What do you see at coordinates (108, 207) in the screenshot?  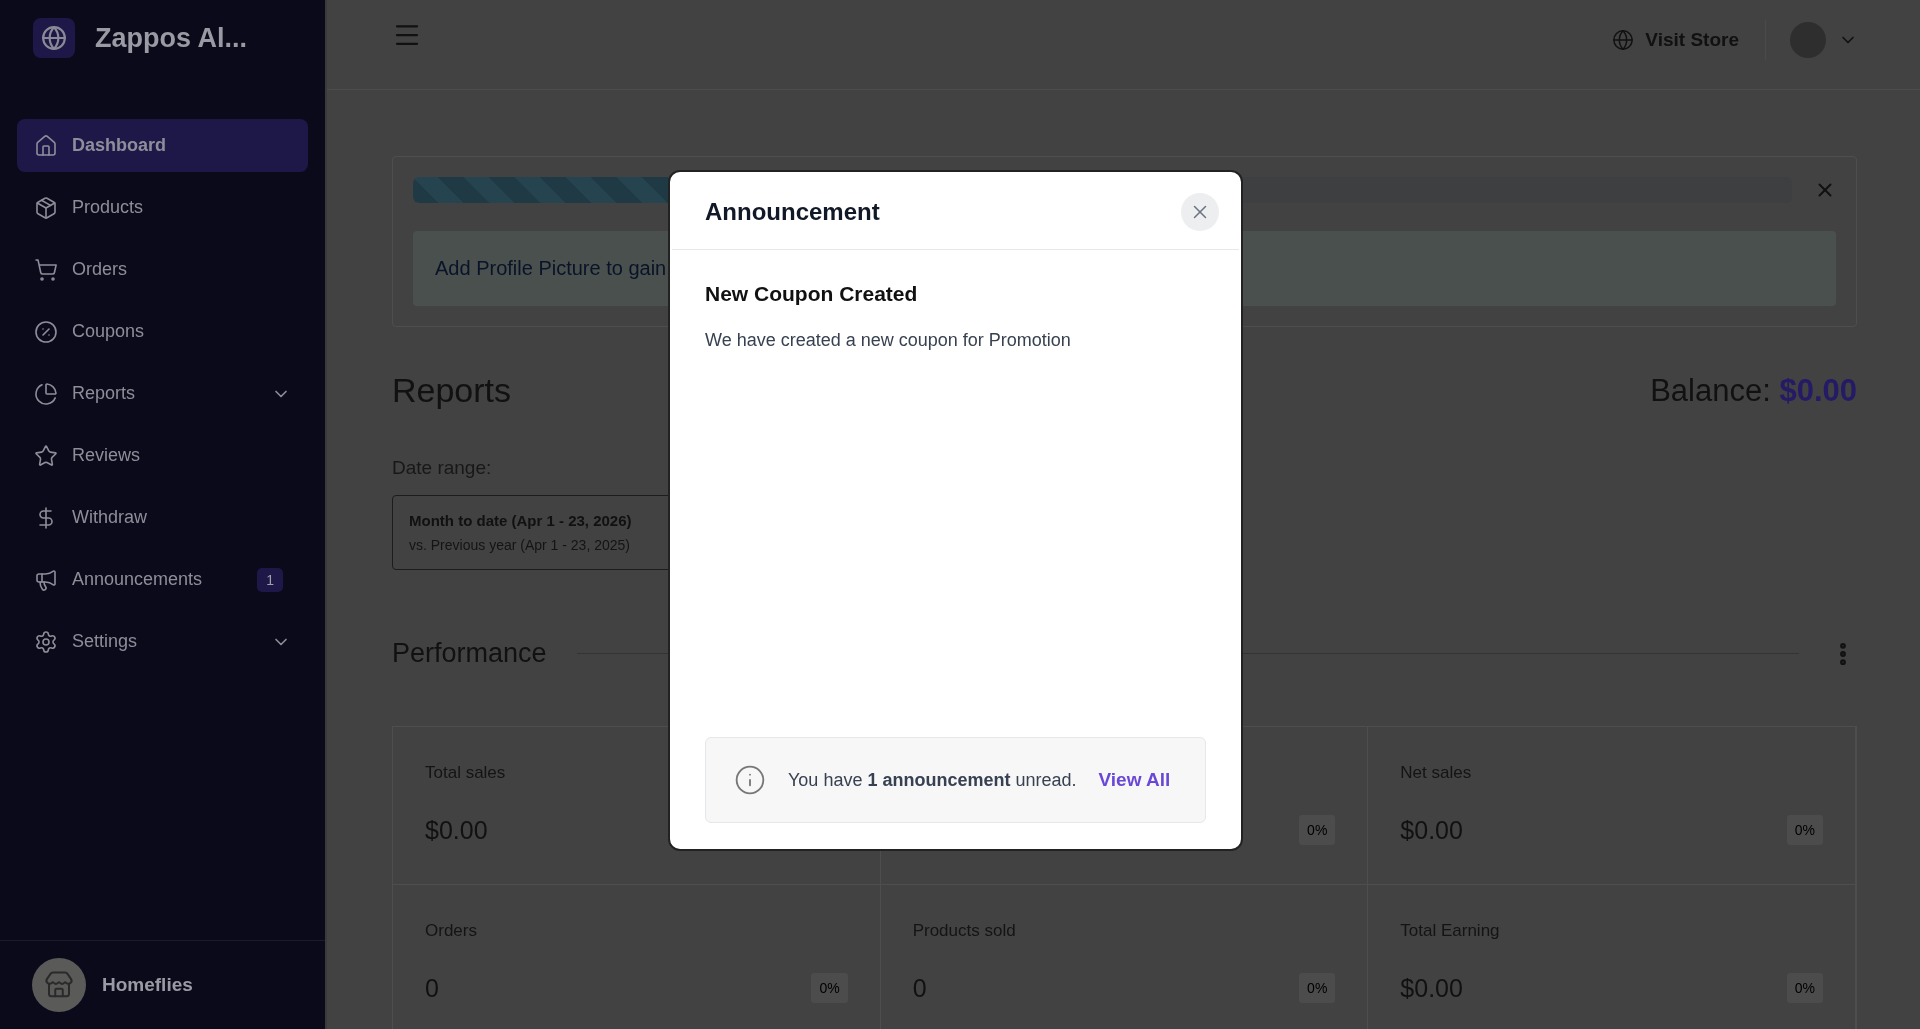 I see `nav-label: Products` at bounding box center [108, 207].